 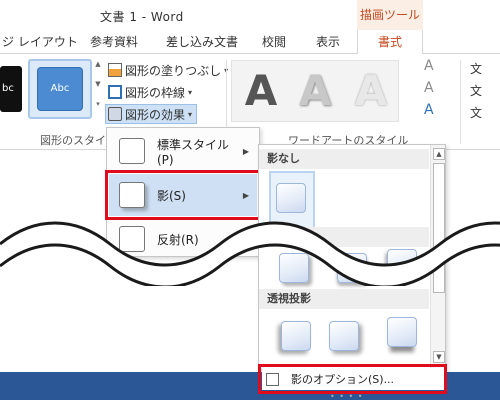 I want to click on shadow-preset-none, so click(x=291, y=198).